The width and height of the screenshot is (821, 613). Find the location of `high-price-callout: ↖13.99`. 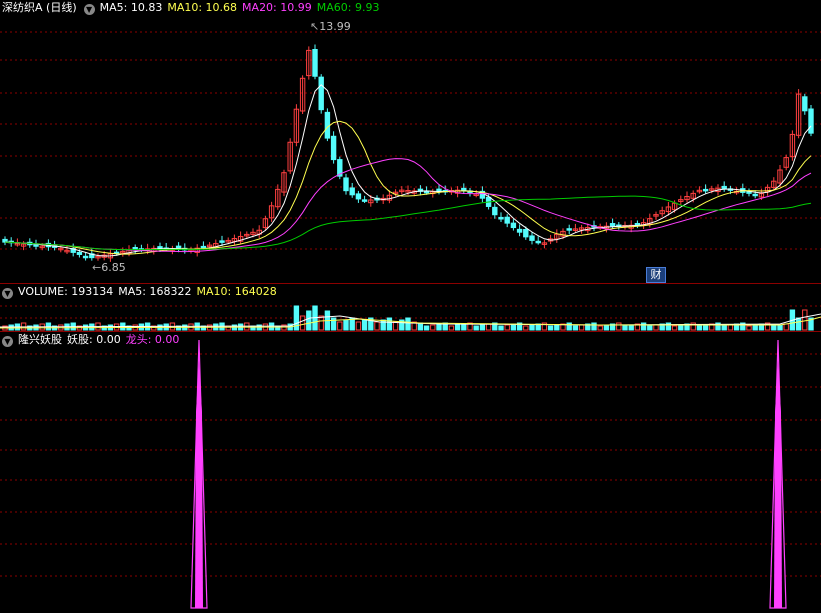

high-price-callout: ↖13.99 is located at coordinates (330, 26).